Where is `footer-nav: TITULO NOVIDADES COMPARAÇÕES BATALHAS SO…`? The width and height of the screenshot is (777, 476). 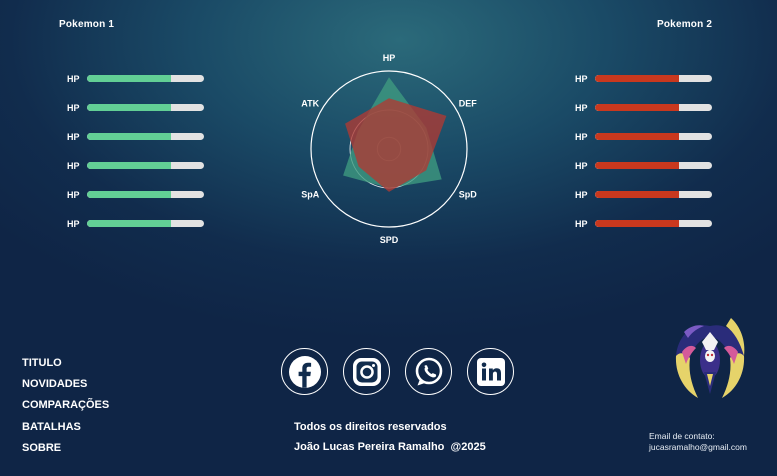 footer-nav: TITULO NOVIDADES COMPARAÇÕES BATALHAS SO… is located at coordinates (65, 408).